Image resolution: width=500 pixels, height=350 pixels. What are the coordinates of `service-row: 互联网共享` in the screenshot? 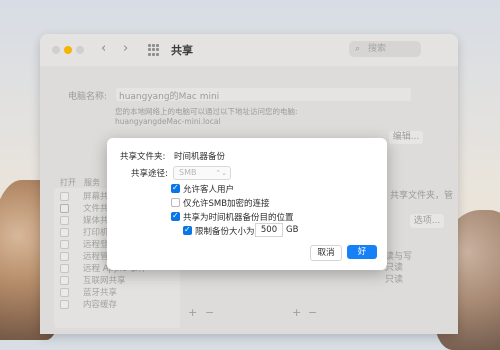 It's located at (117, 280).